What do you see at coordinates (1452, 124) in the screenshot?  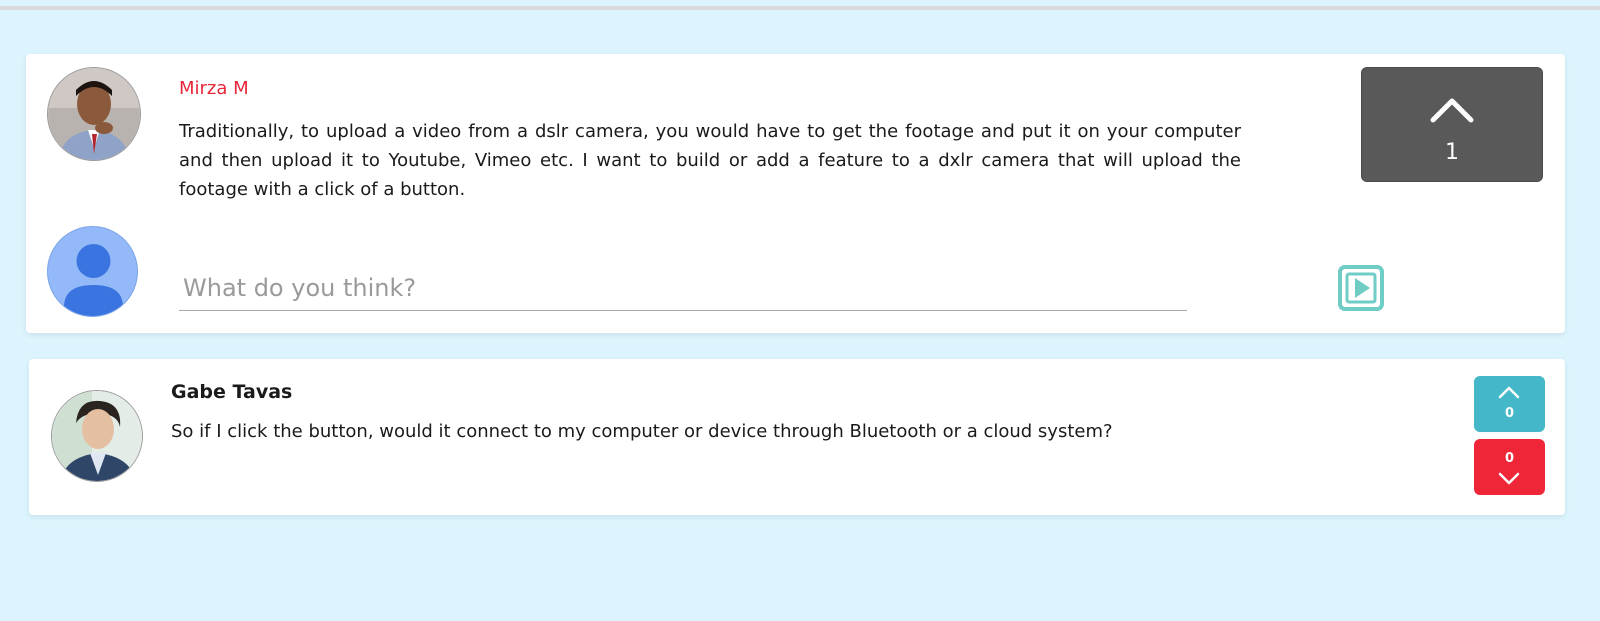 I see `post-upvote-button: 1` at bounding box center [1452, 124].